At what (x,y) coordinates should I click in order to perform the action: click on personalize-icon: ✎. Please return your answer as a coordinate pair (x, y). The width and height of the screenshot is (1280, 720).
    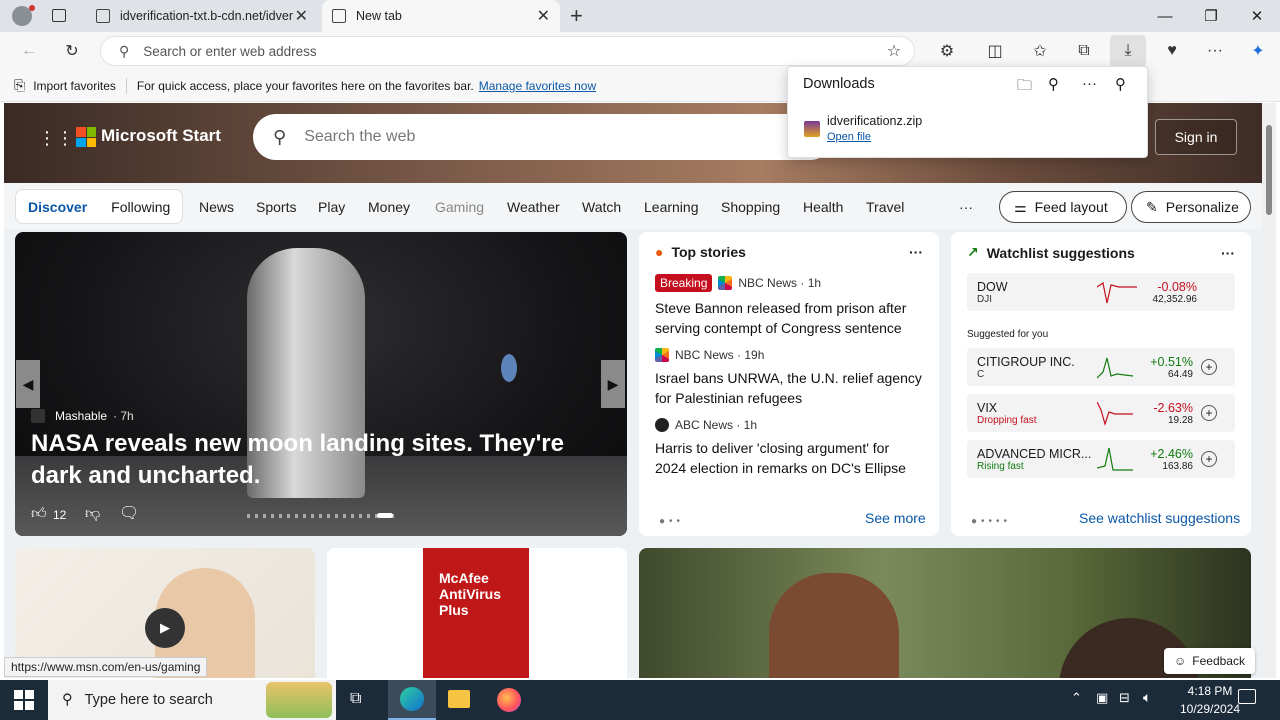
    Looking at the image, I should click on (1152, 206).